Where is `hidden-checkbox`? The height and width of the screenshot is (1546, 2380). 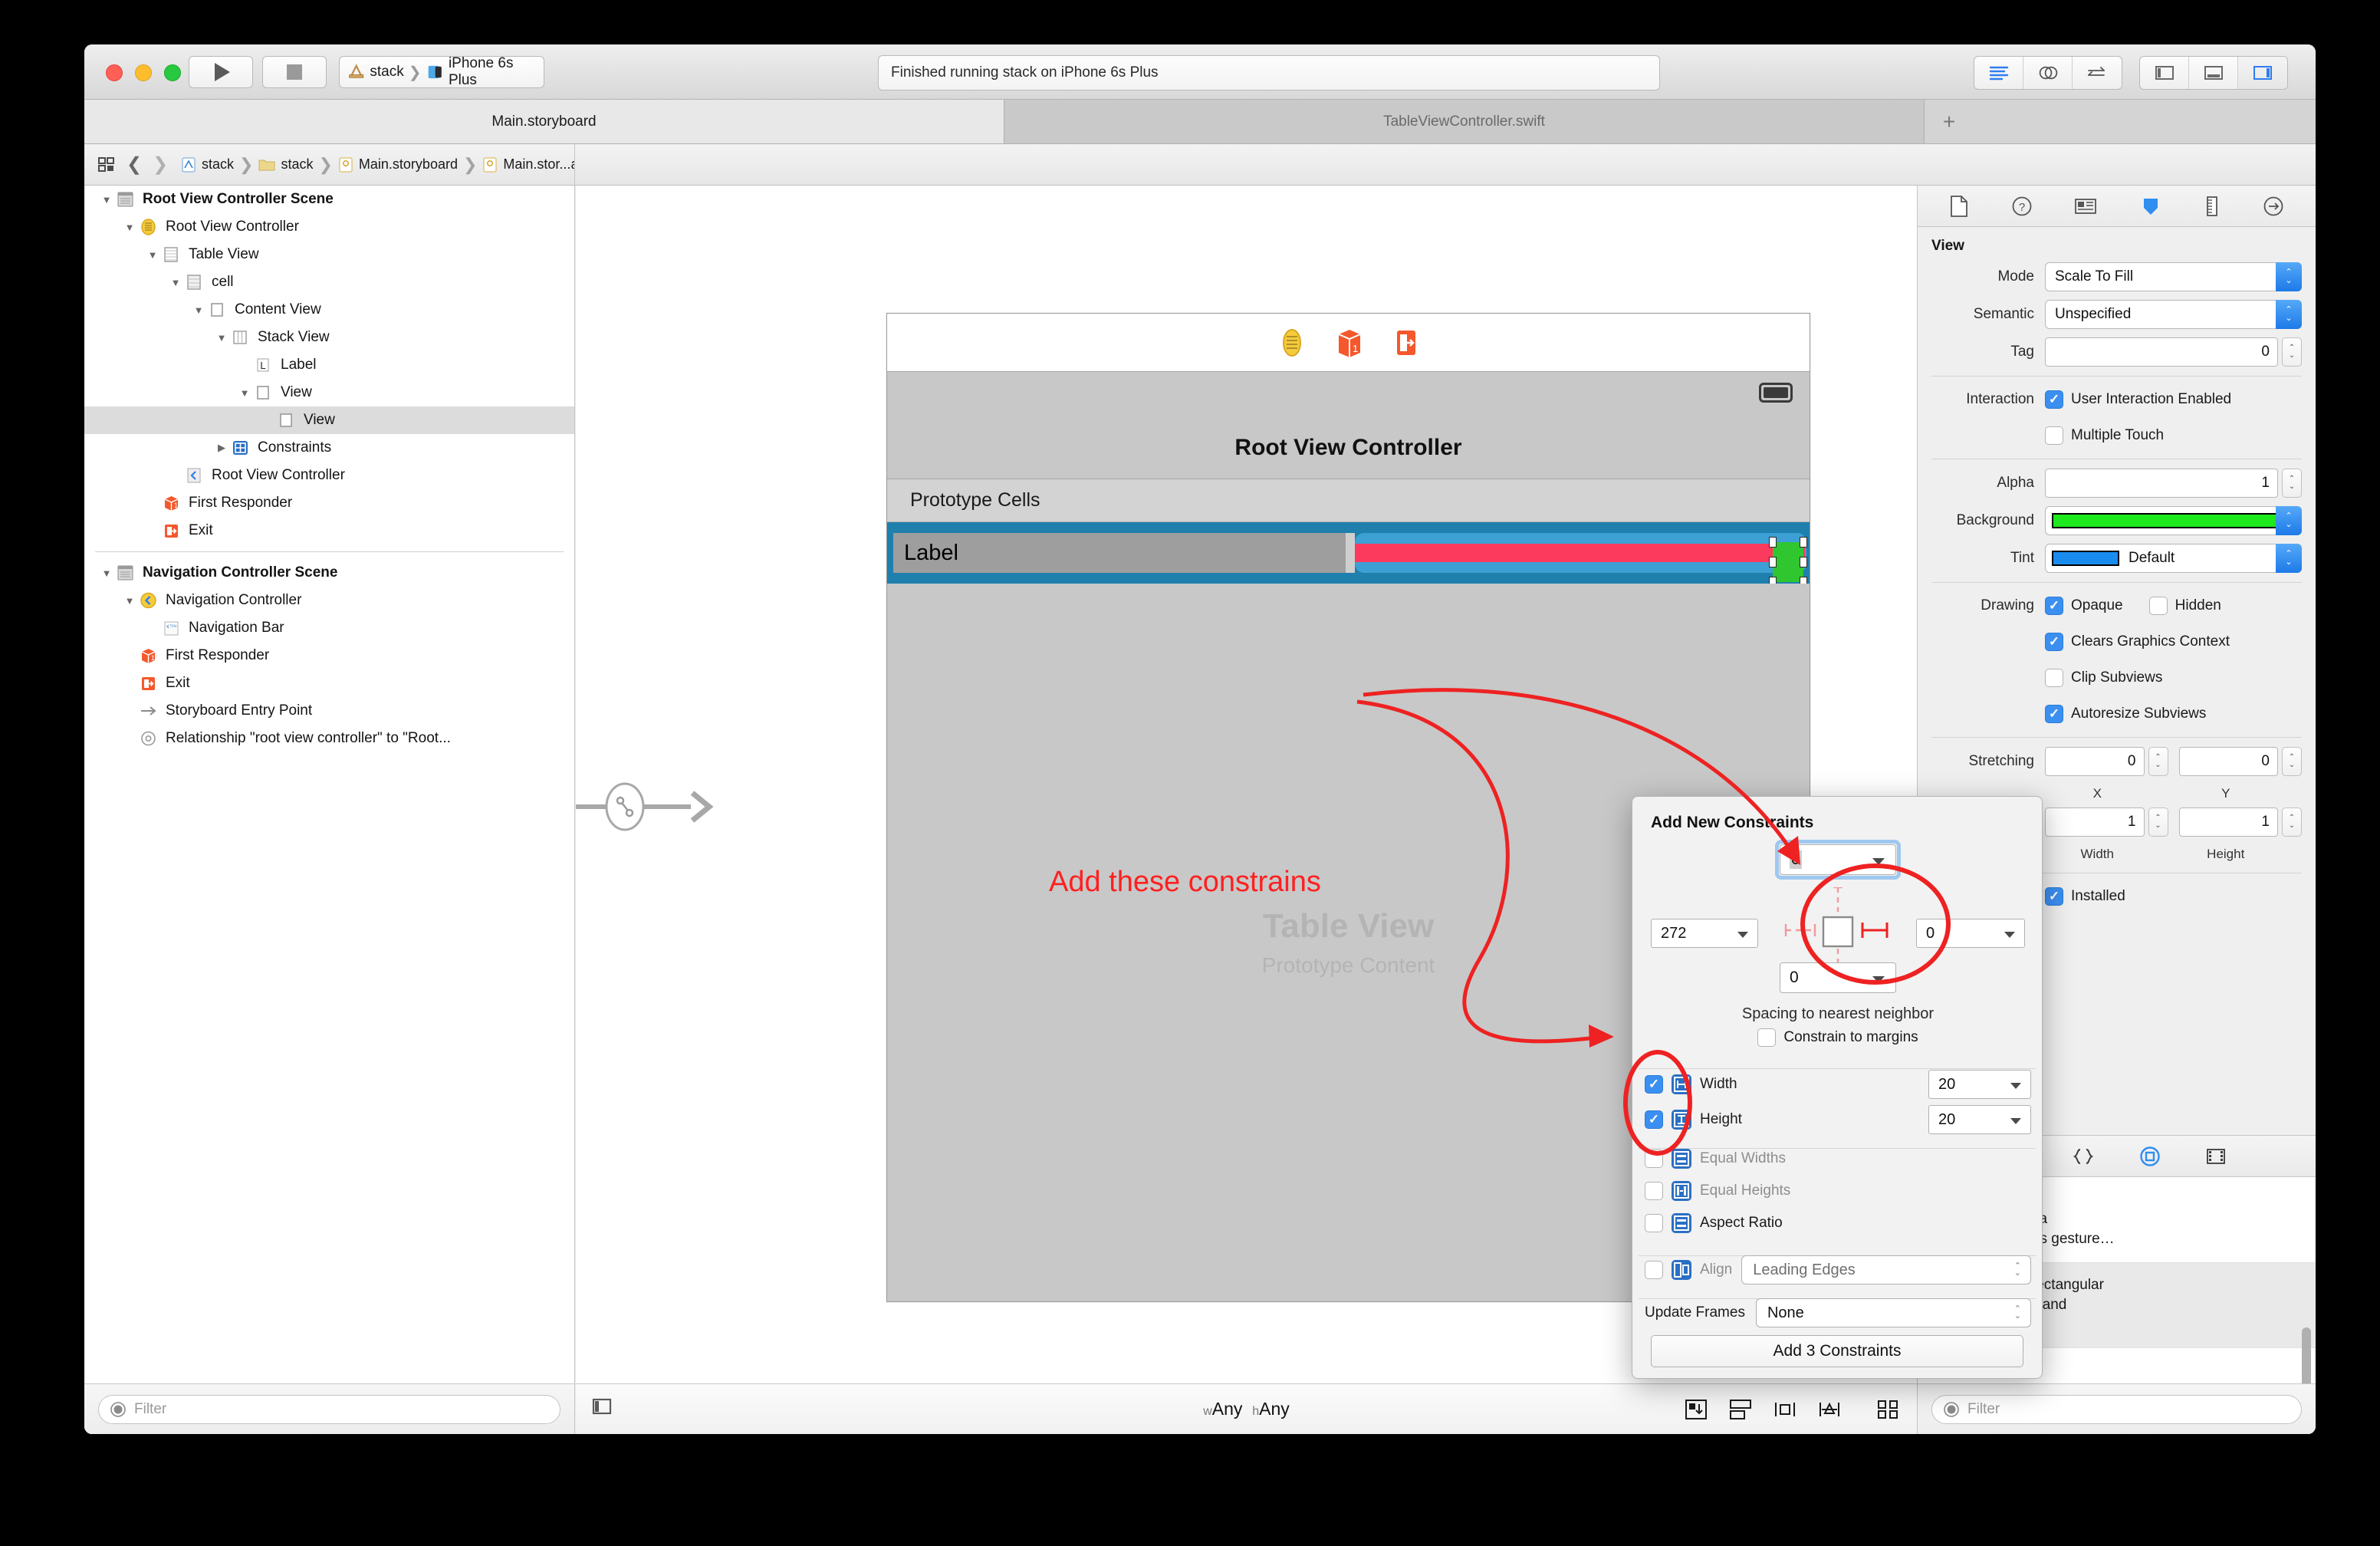
hidden-checkbox is located at coordinates (2158, 606).